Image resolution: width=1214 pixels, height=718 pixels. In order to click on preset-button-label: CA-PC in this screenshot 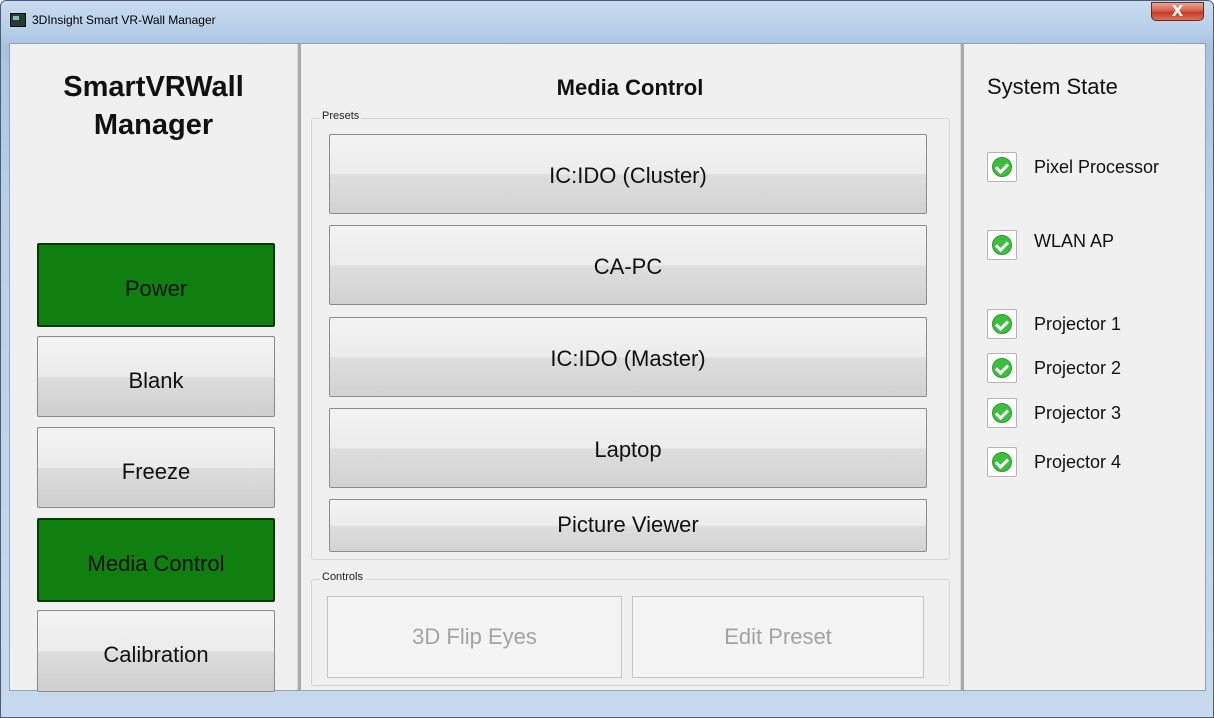, I will do `click(628, 266)`.